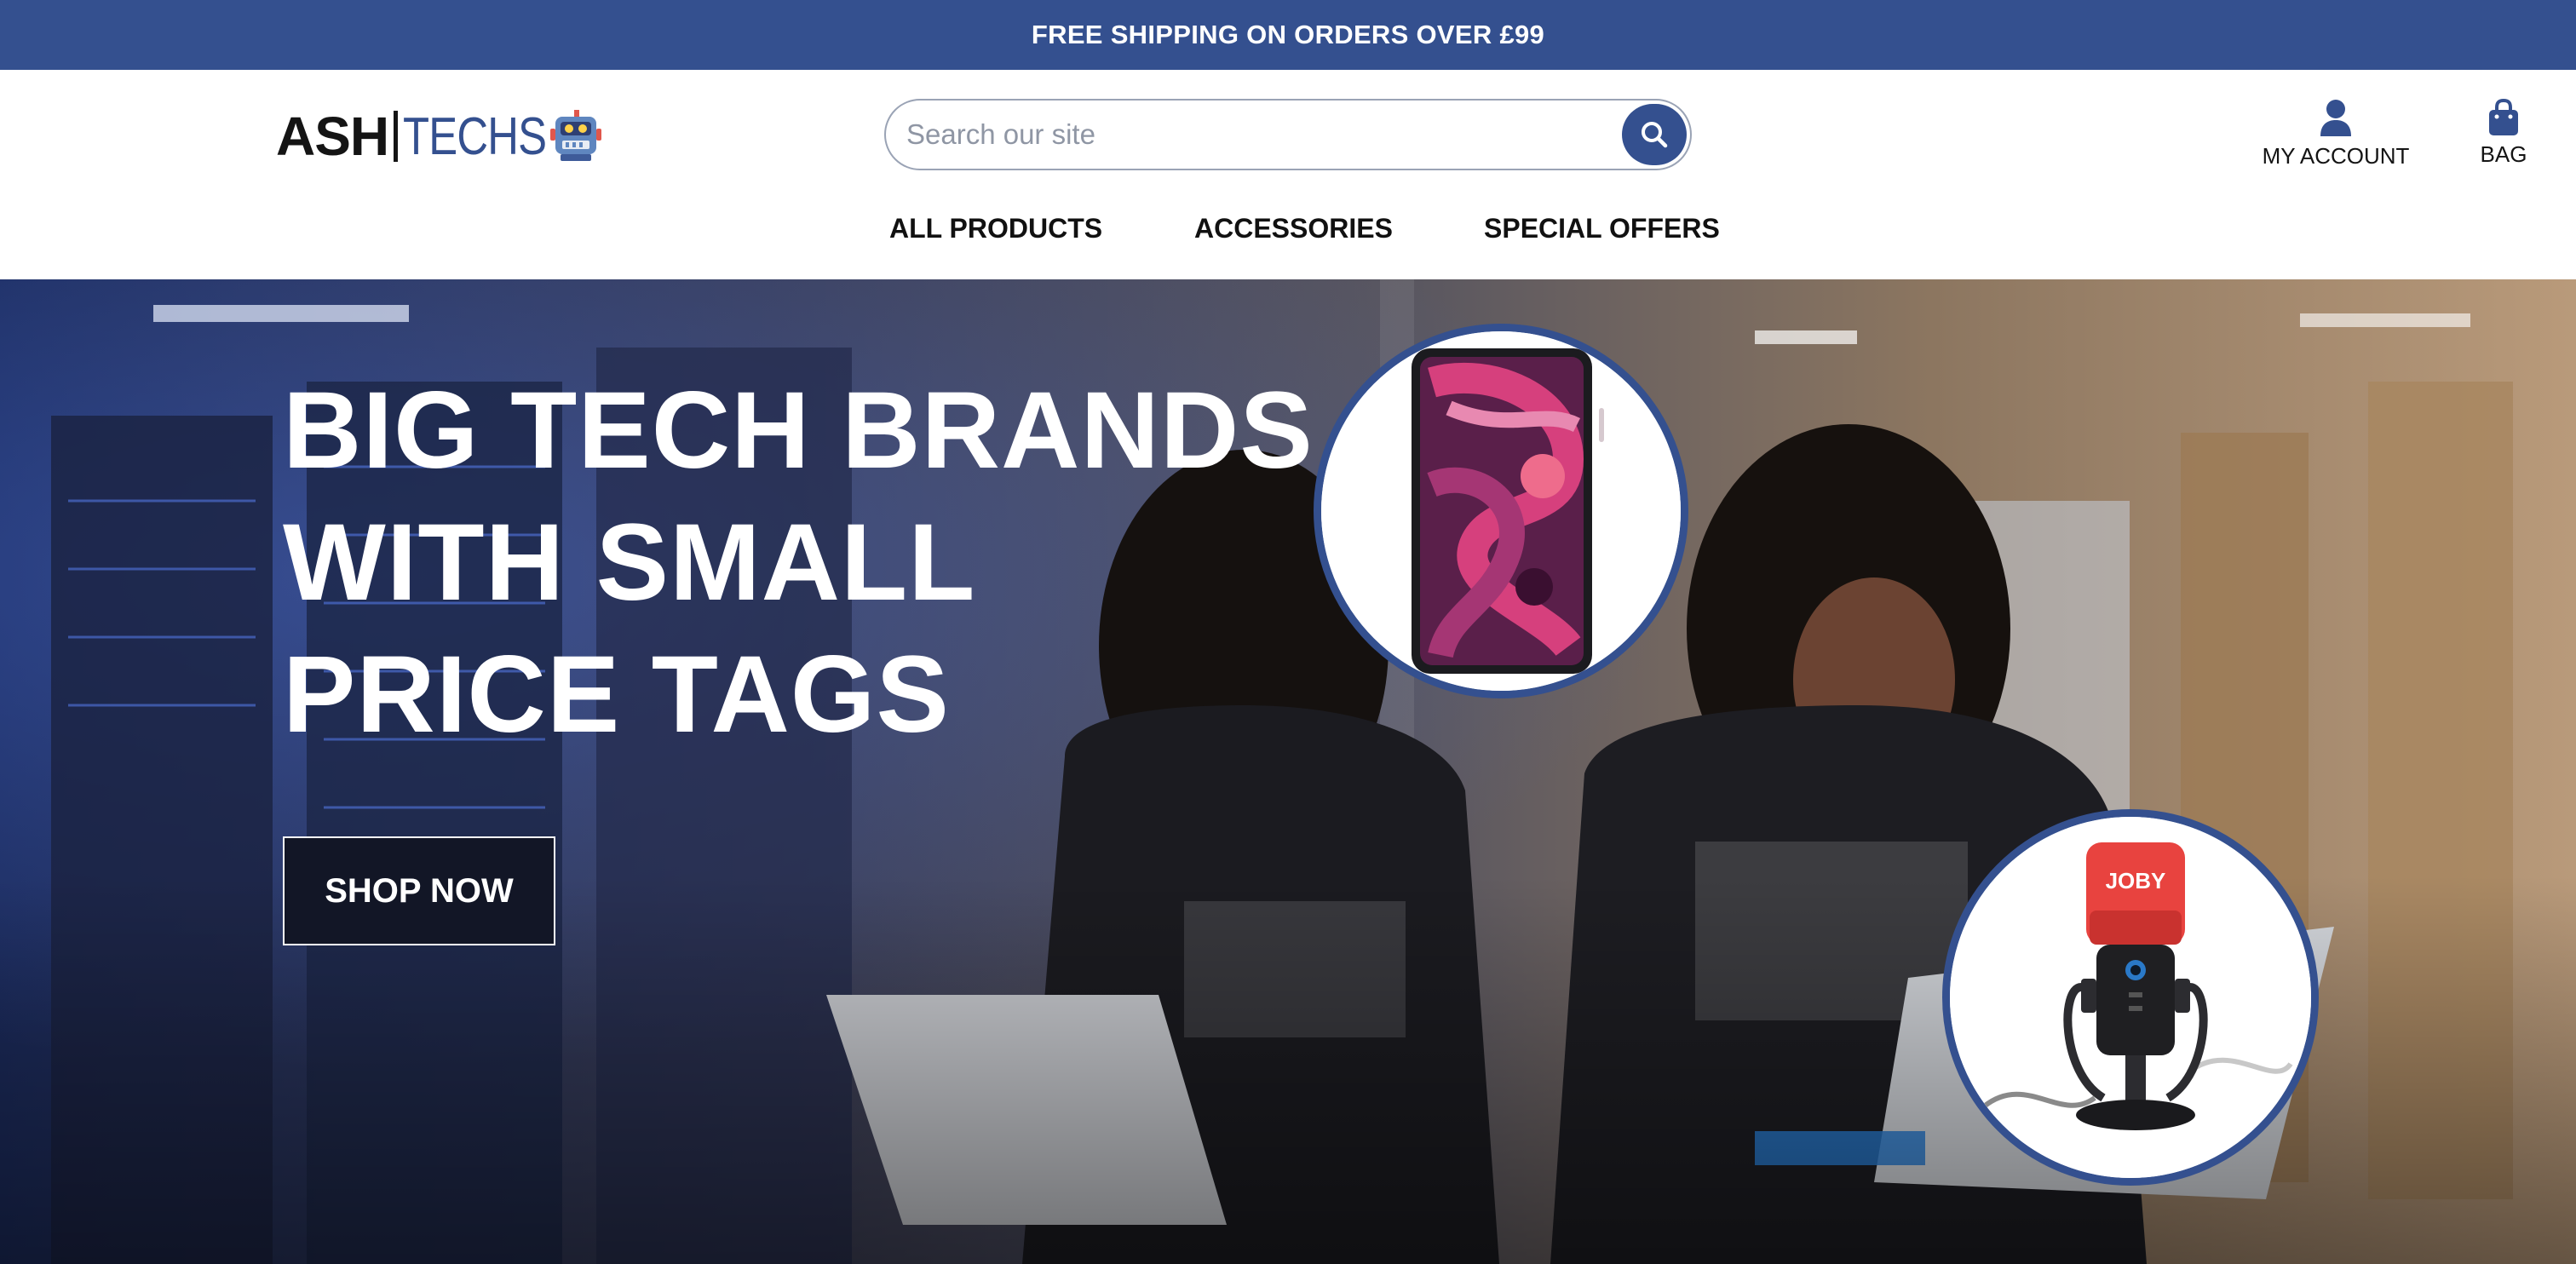 The width and height of the screenshot is (2576, 1264). I want to click on search-input, so click(1256, 134).